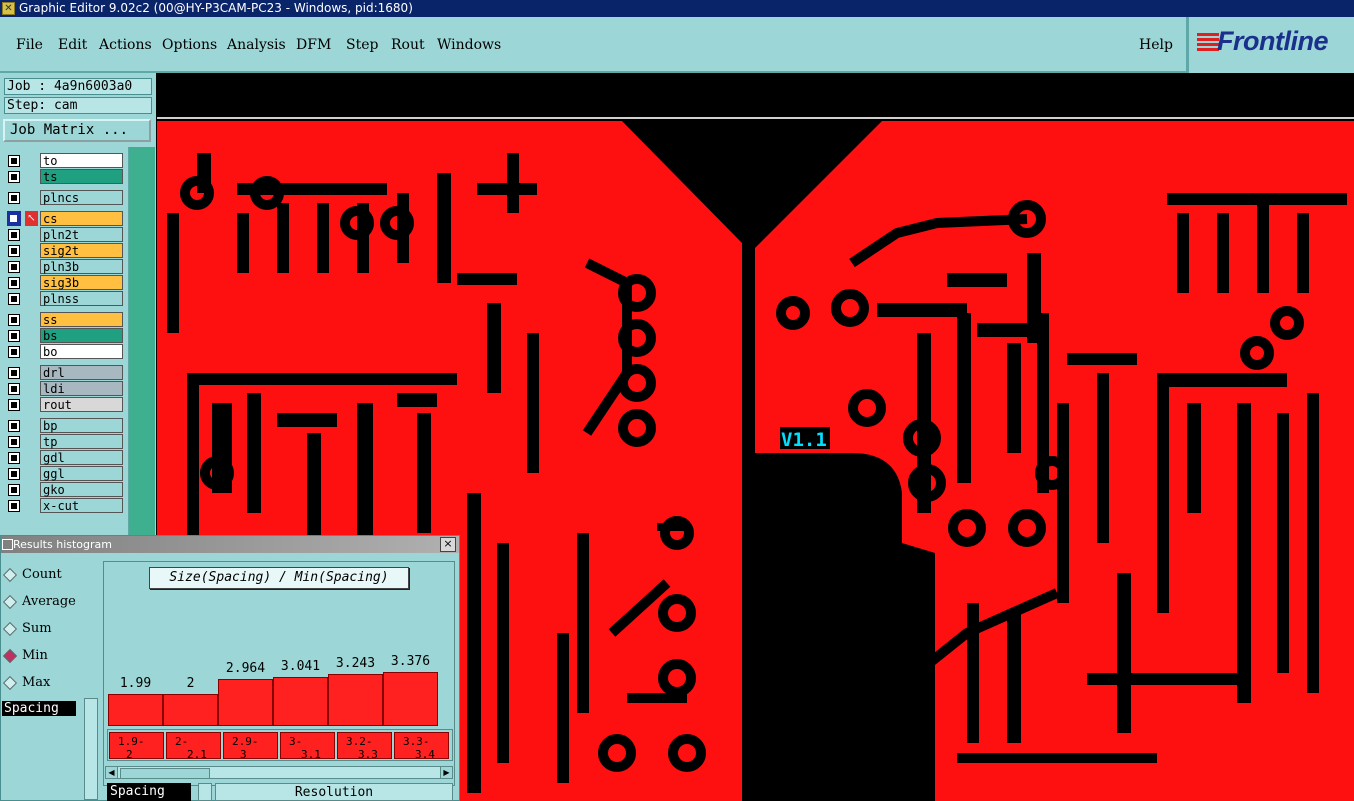  What do you see at coordinates (81, 160) in the screenshot?
I see `layer-name: to` at bounding box center [81, 160].